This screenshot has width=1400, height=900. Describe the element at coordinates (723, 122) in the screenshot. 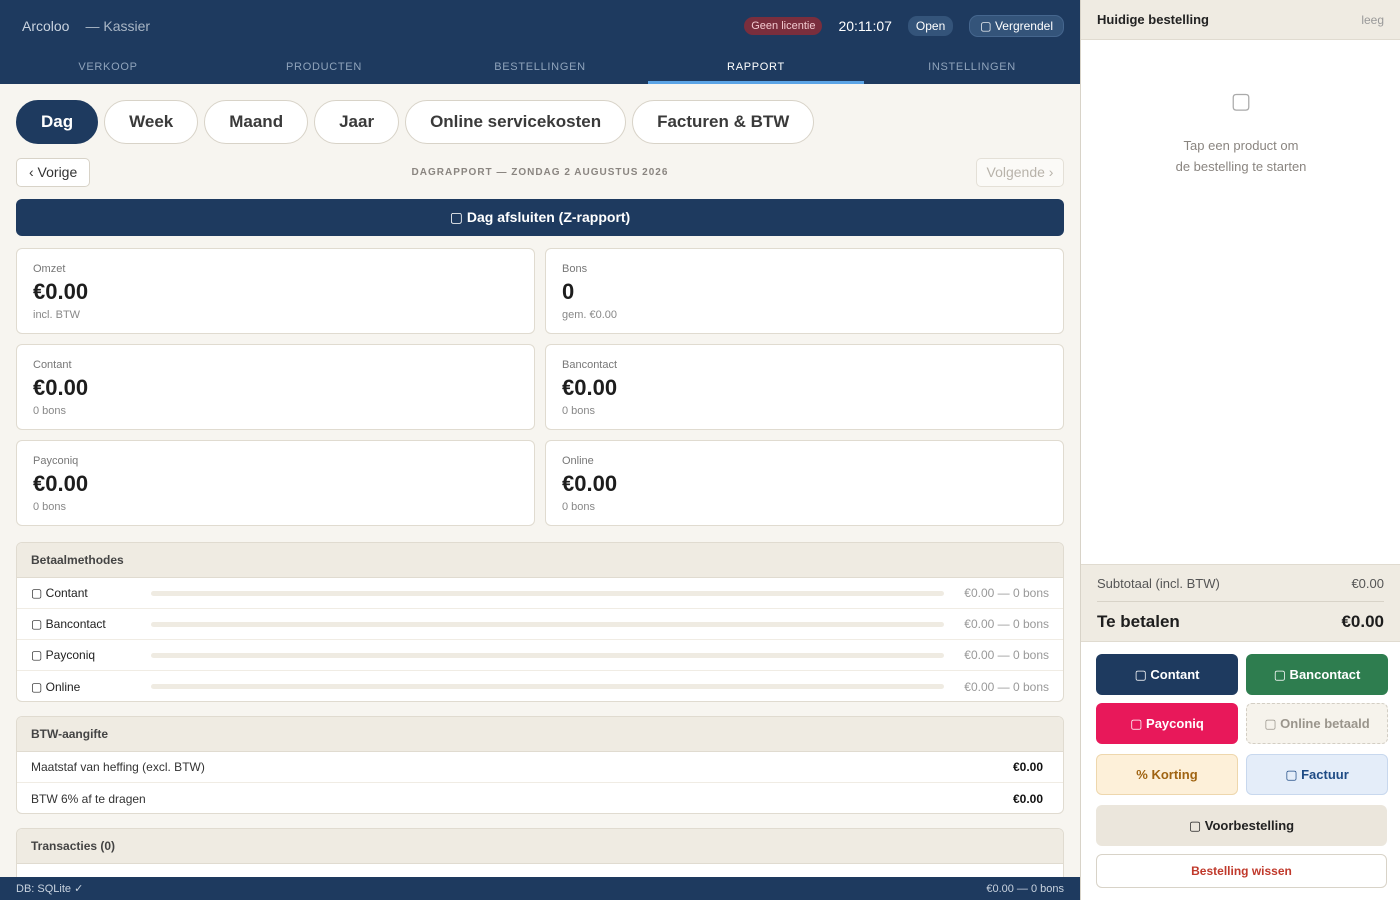

I see `invoices-vat-button: Facturen & BTW` at that location.